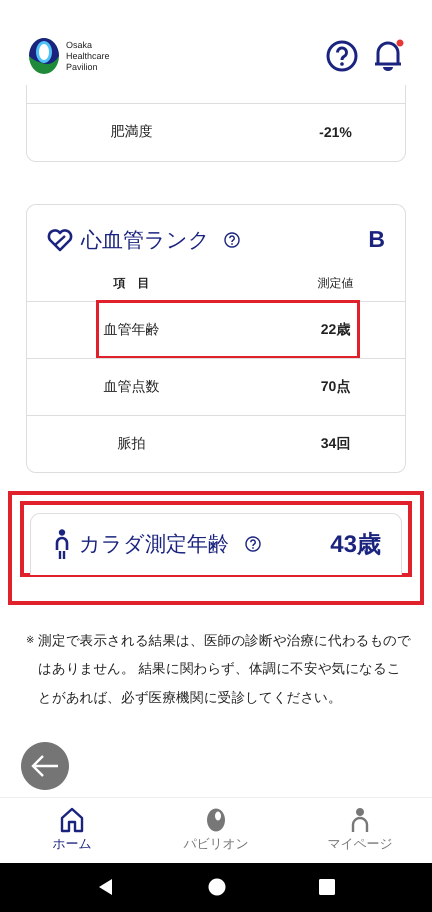 Image resolution: width=432 pixels, height=912 pixels. What do you see at coordinates (336, 387) in the screenshot?
I see `item-value: 70点` at bounding box center [336, 387].